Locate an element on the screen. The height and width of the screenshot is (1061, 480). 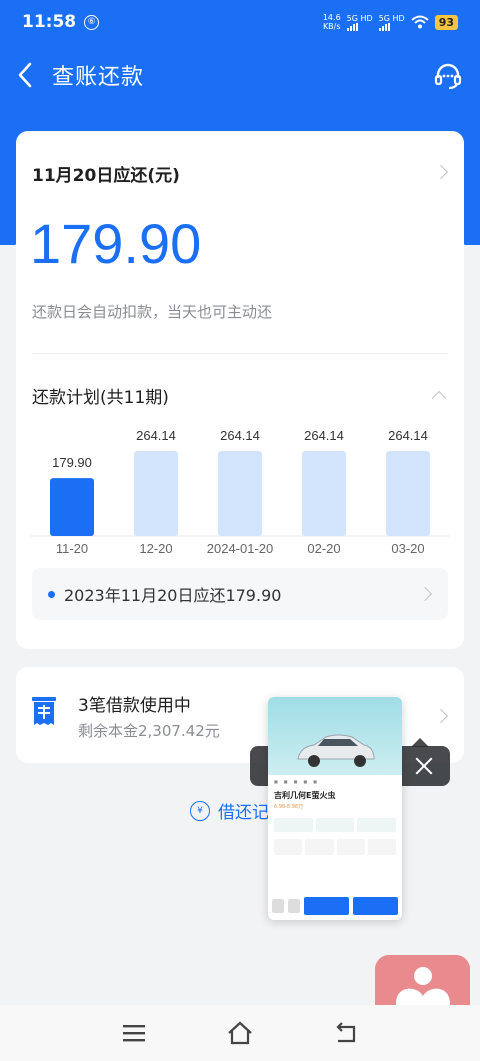
signal-sim2: 5G HD is located at coordinates (391, 22).